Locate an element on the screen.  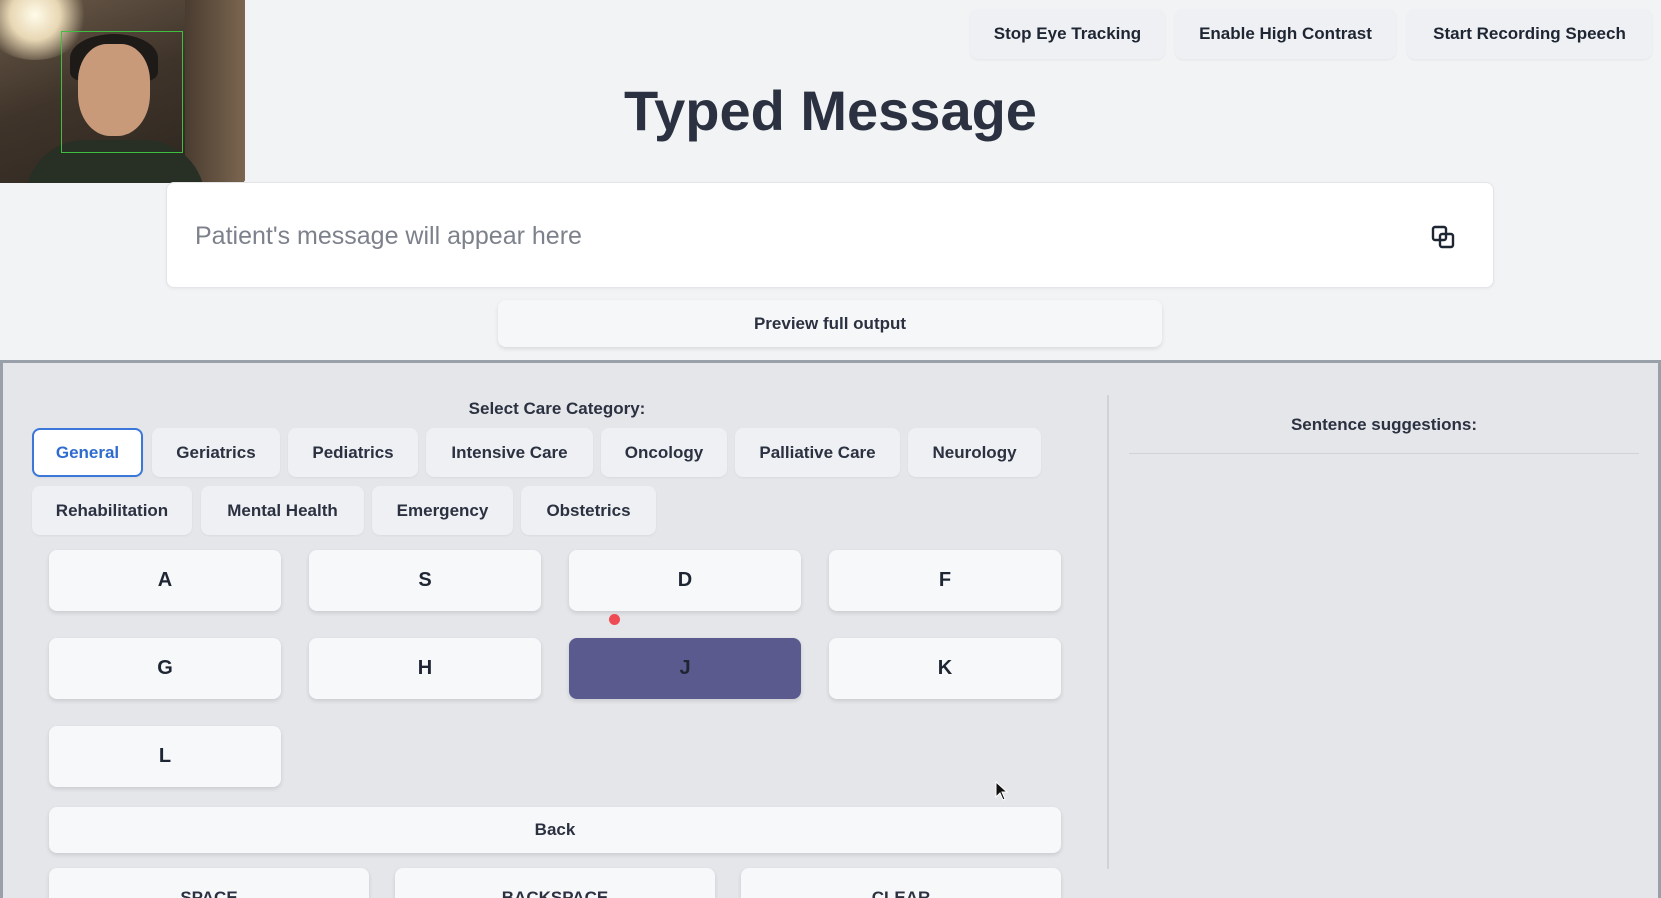
category-intensive-care: Intensive Care is located at coordinates (509, 452).